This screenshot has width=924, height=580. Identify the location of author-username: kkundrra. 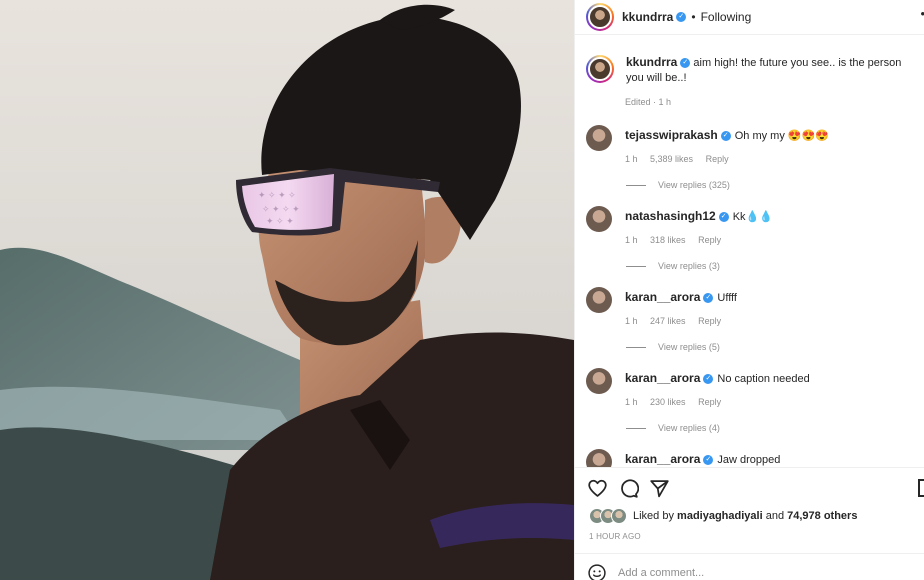
(647, 17).